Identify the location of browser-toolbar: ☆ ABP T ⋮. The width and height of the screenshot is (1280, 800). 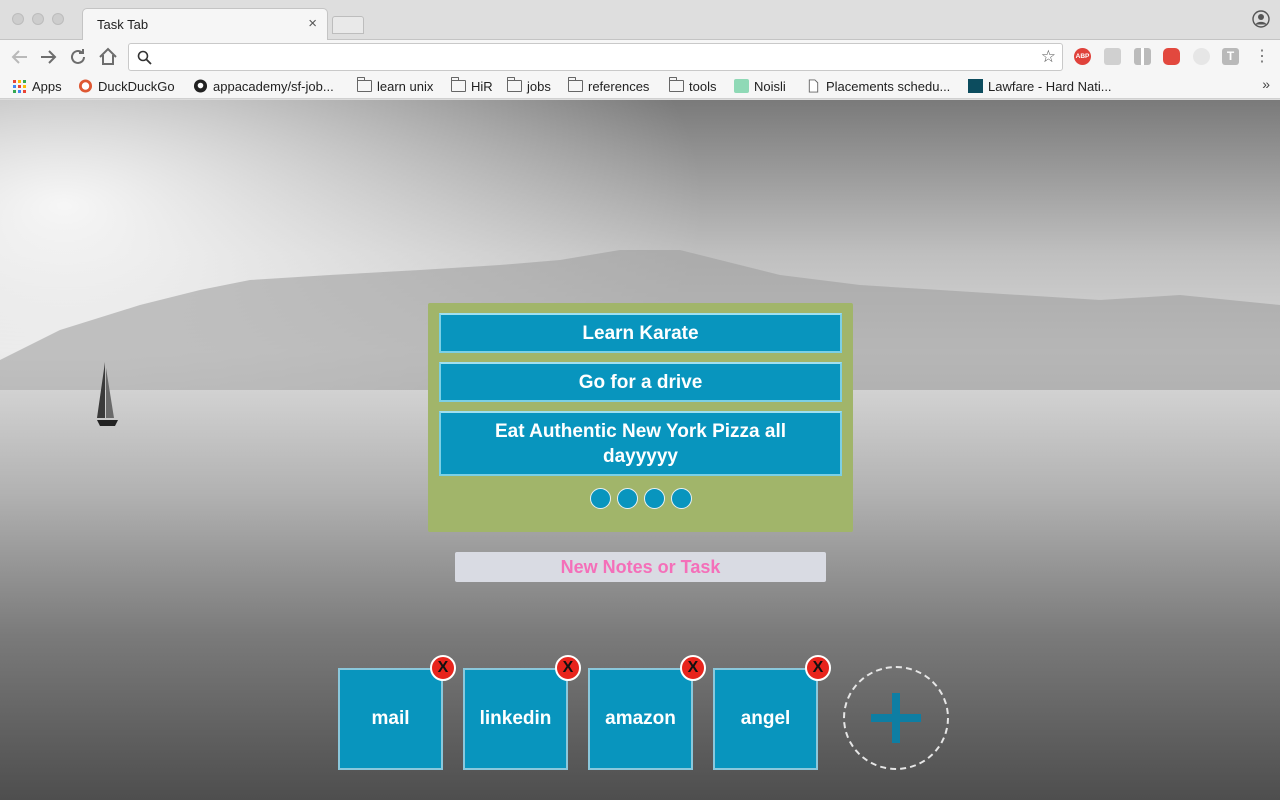
(640, 56).